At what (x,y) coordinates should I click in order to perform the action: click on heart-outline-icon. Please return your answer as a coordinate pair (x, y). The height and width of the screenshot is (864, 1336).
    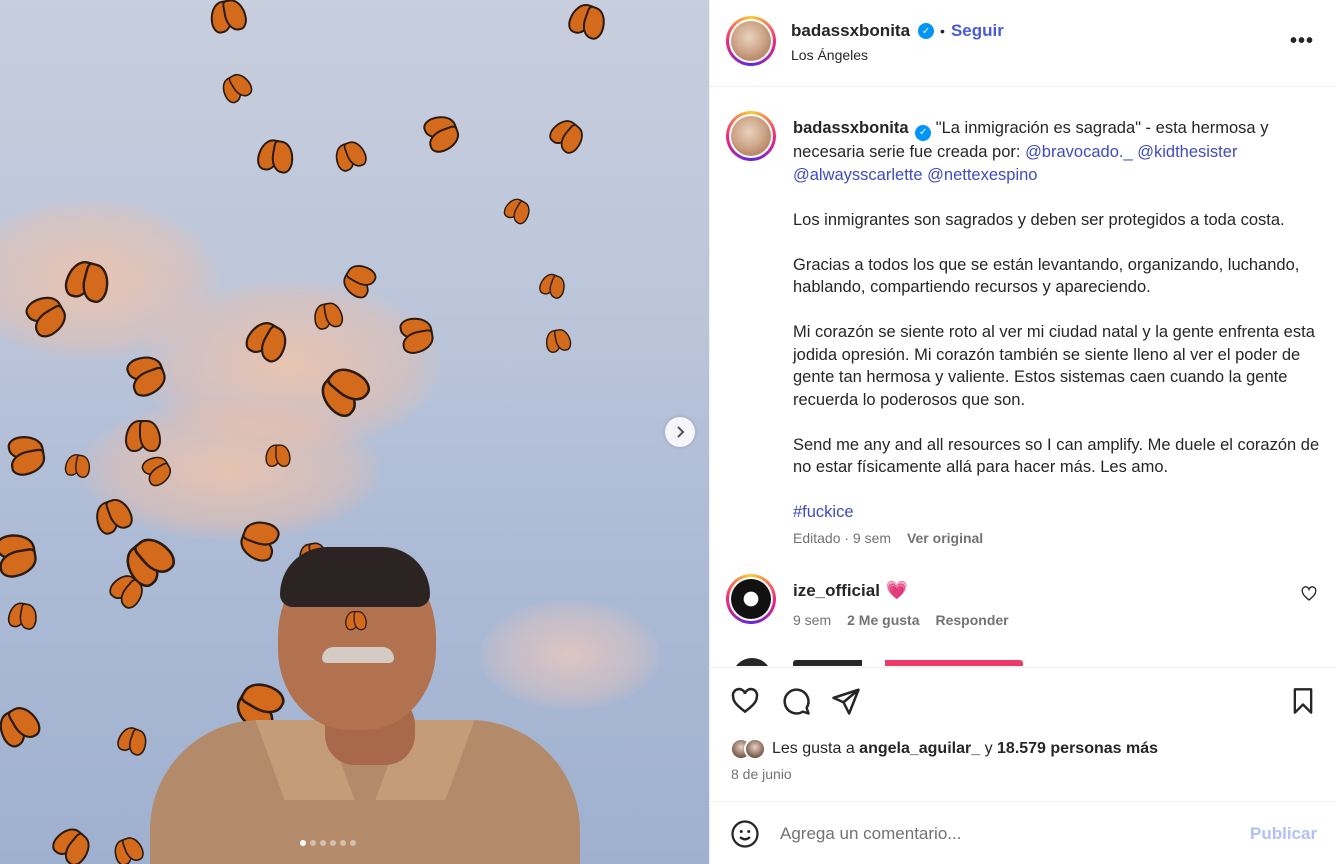
    Looking at the image, I should click on (1309, 596).